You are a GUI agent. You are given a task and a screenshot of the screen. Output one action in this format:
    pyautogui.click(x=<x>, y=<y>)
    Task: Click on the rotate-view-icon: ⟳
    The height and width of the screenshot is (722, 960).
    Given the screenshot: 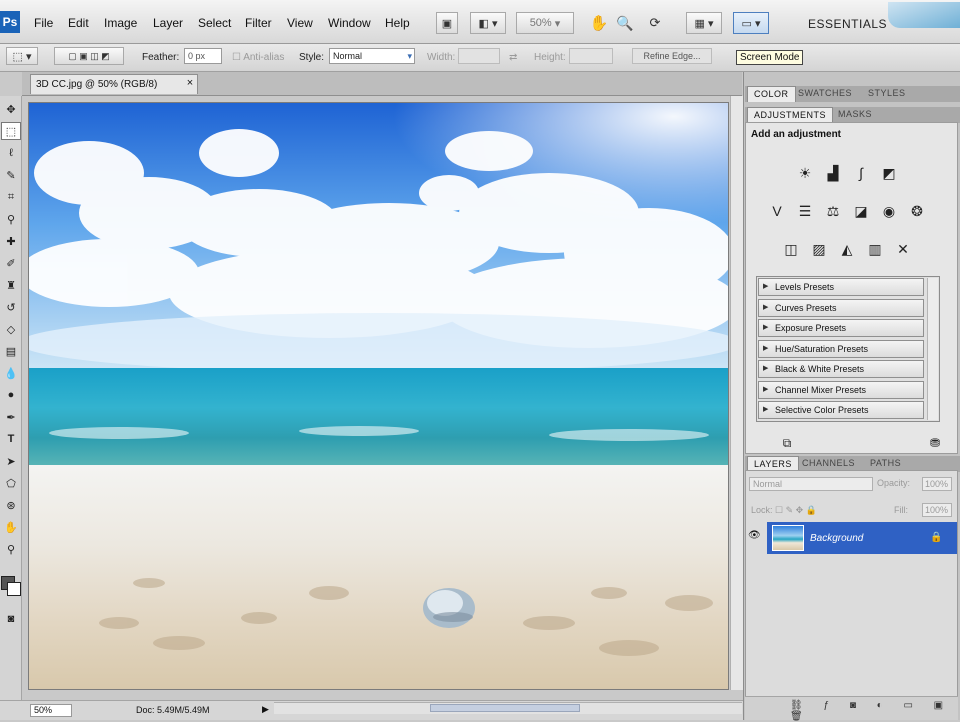 What is the action you would take?
    pyautogui.click(x=655, y=23)
    